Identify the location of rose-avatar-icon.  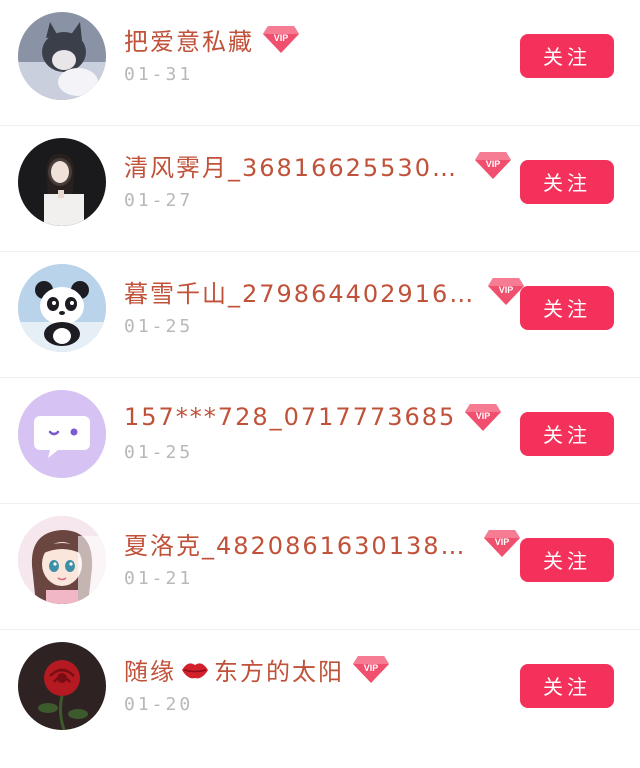
(62, 686).